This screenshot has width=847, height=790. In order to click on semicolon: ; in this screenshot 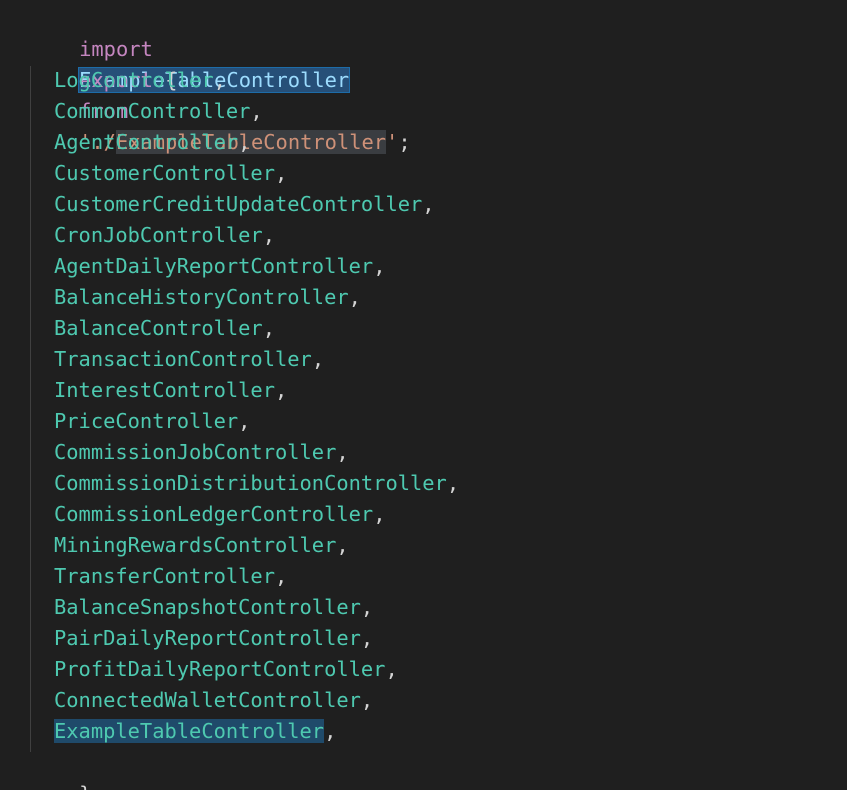, I will do `click(404, 142)`.